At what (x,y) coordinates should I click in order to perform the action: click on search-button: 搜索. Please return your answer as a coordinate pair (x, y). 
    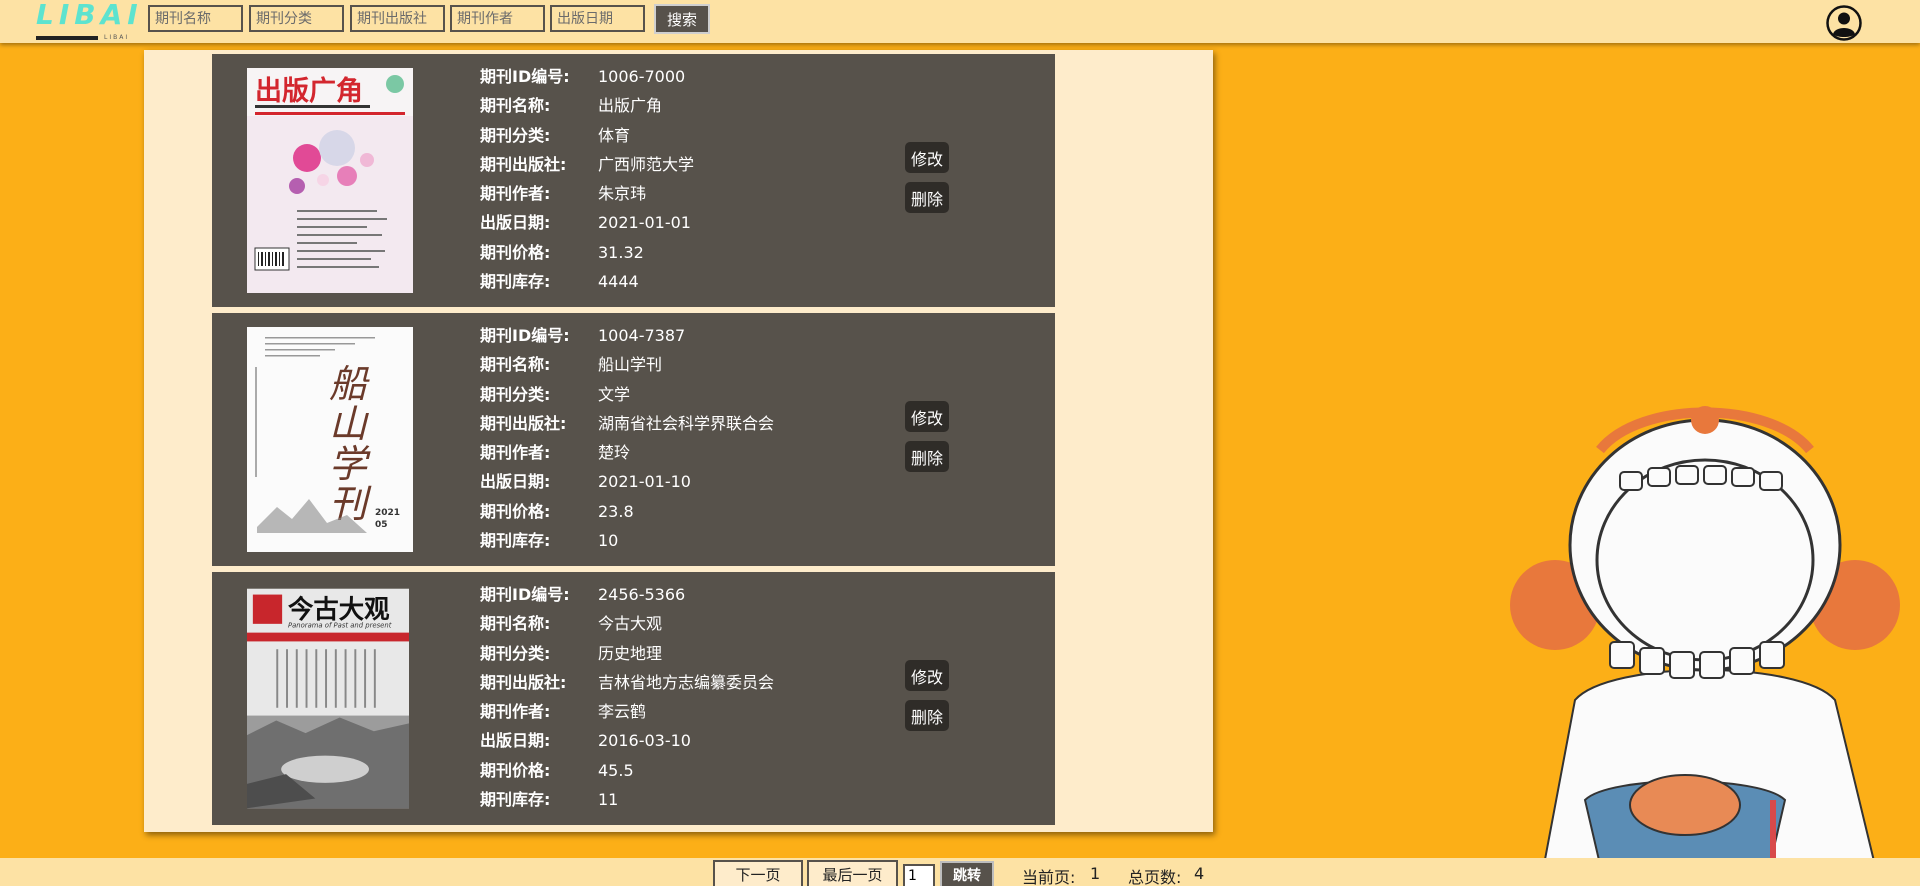
    Looking at the image, I should click on (682, 19).